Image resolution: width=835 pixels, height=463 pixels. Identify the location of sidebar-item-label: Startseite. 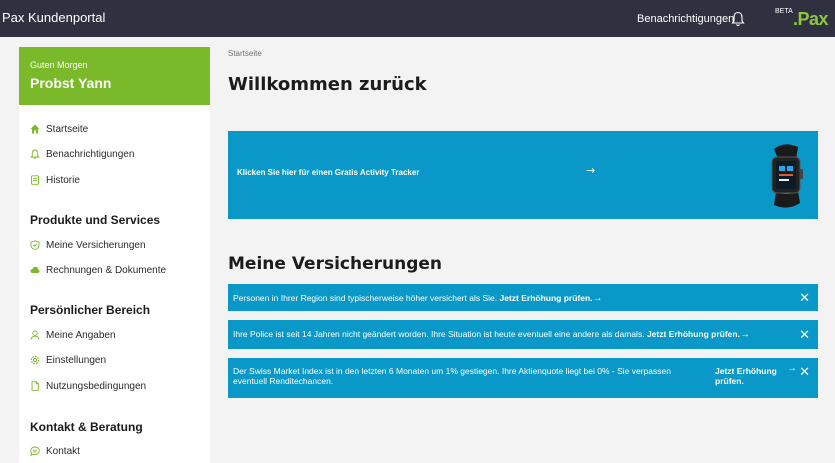
(67, 129).